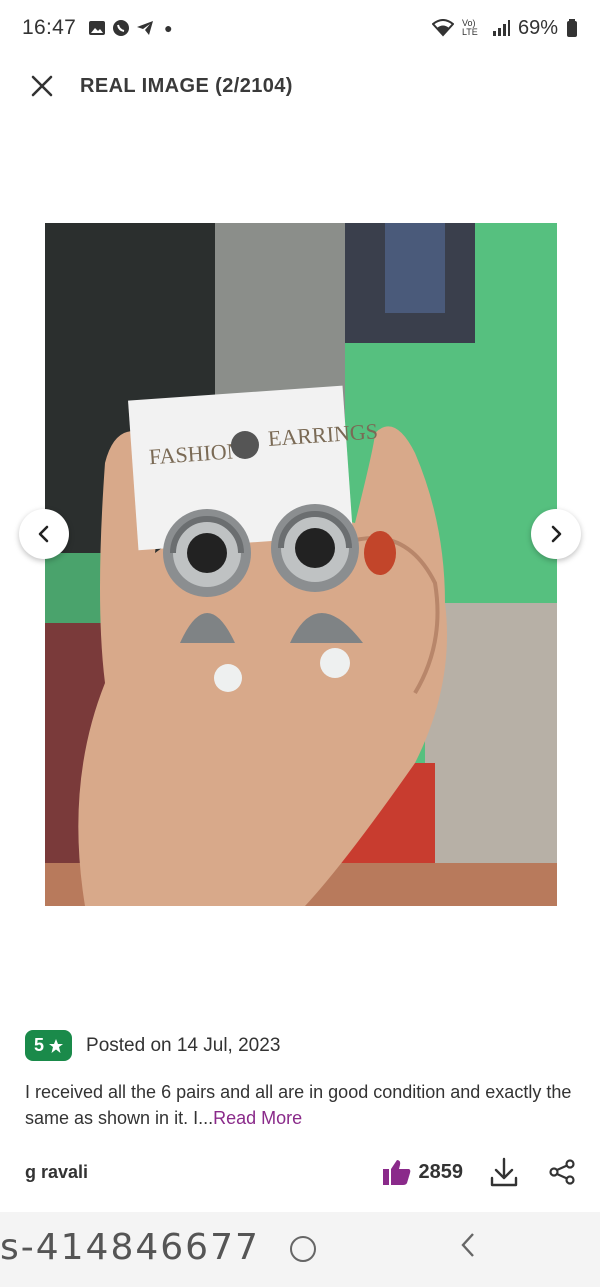  Describe the element at coordinates (183, 1045) in the screenshot. I see `posted-date: Posted on 14 Jul, 2023` at that location.